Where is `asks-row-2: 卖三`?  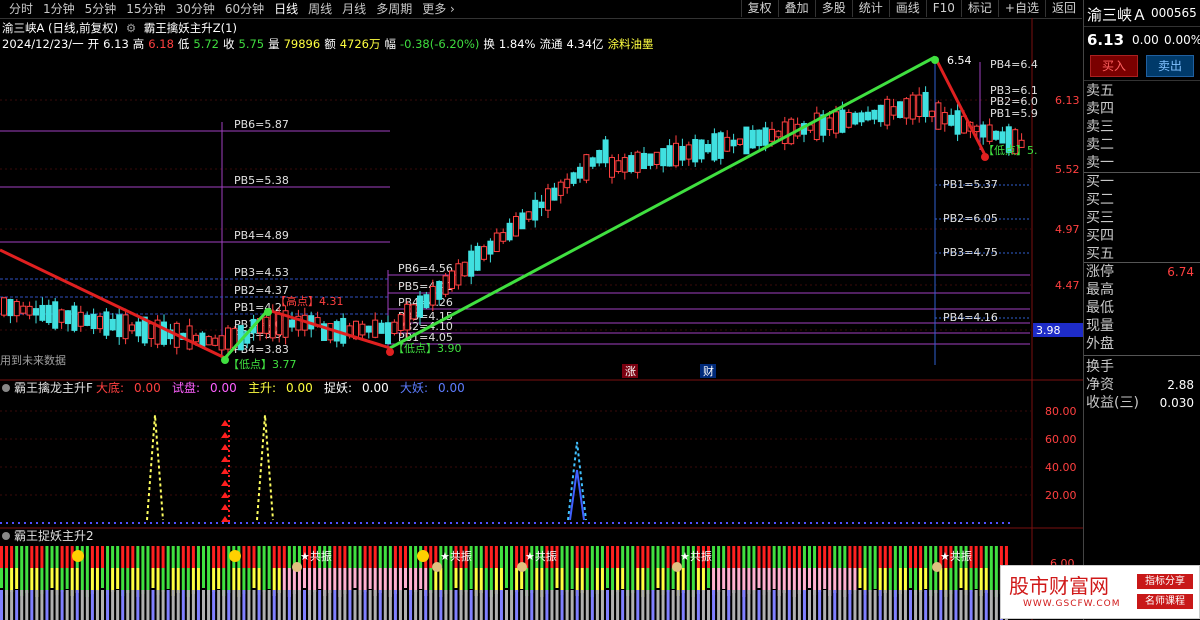
asks-row-2: 卖三 is located at coordinates (1142, 127).